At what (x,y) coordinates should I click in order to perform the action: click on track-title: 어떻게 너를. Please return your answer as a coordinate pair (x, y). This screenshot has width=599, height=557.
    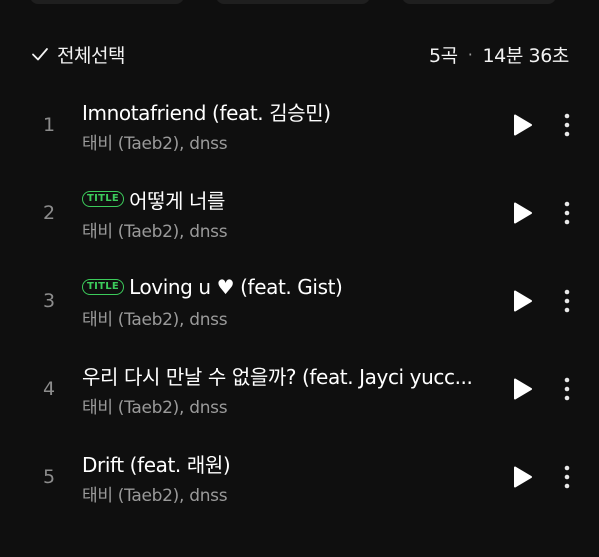
    Looking at the image, I should click on (177, 200).